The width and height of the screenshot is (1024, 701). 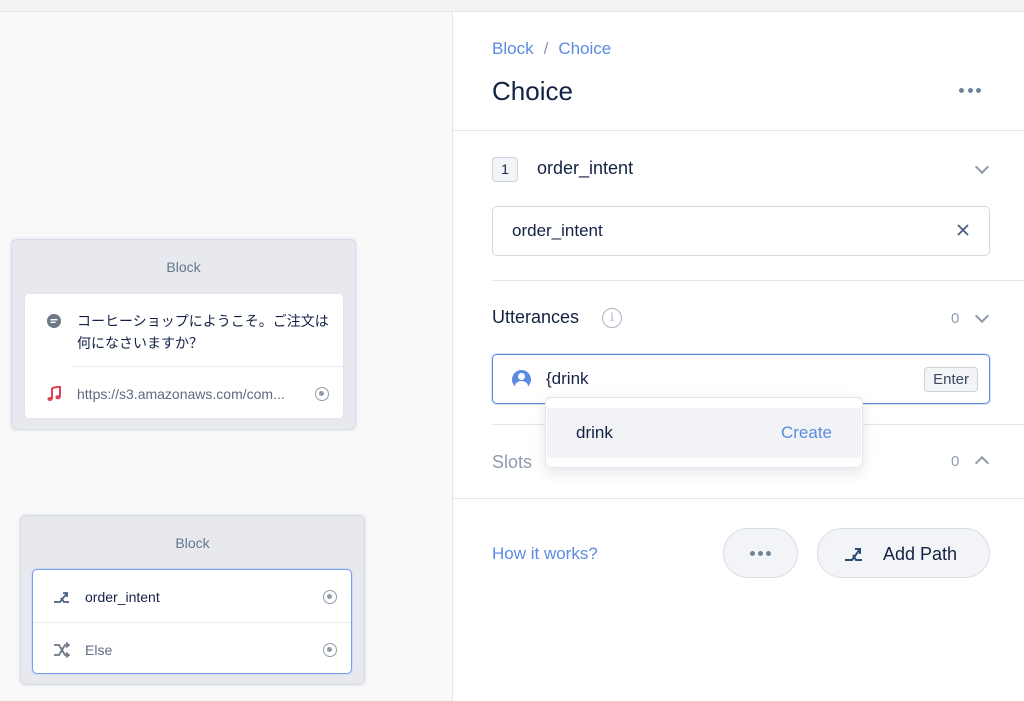 What do you see at coordinates (322, 394) in the screenshot?
I see `step-port` at bounding box center [322, 394].